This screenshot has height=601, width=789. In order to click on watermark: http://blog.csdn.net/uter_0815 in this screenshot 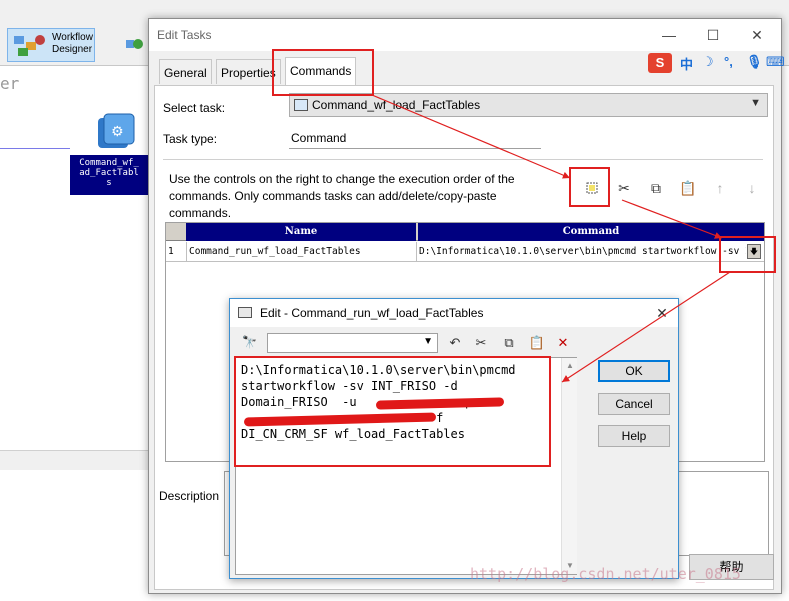, I will do `click(605, 574)`.